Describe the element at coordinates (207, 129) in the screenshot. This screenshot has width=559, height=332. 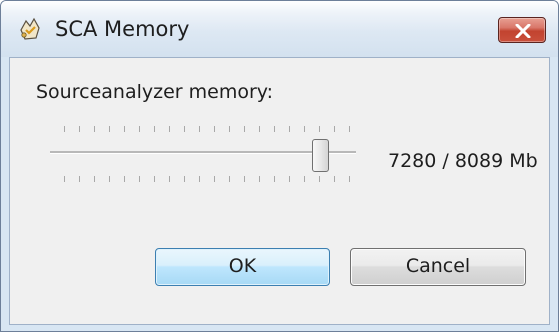
I see `slider-ticks-top` at that location.